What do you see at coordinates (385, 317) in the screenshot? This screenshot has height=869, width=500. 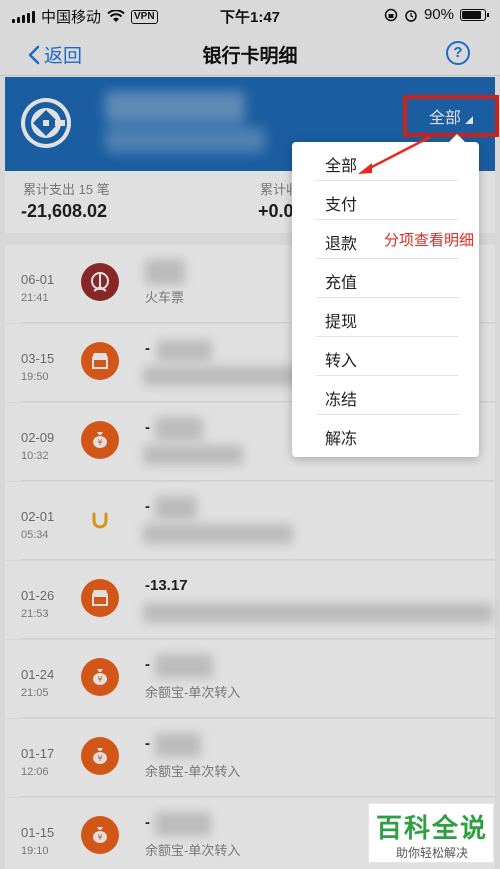 I see `menu-item-withdraw: 提现` at bounding box center [385, 317].